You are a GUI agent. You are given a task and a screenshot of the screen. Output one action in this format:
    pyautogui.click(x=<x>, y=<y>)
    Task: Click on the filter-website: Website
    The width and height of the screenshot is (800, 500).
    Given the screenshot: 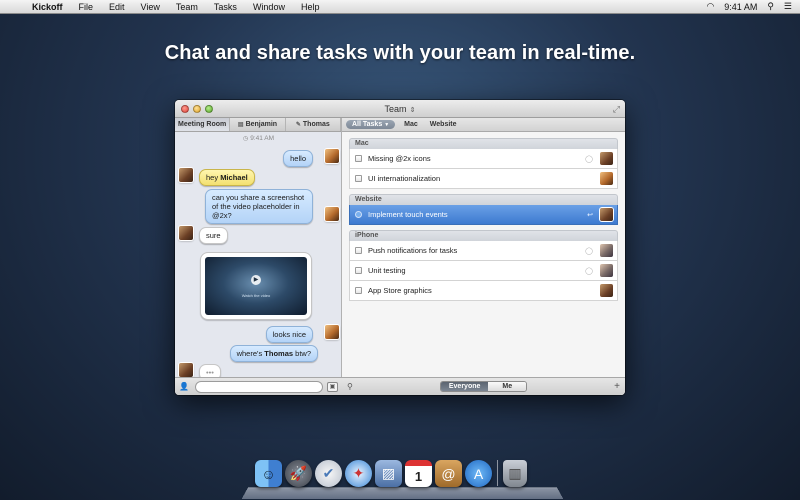 What is the action you would take?
    pyautogui.click(x=443, y=124)
    